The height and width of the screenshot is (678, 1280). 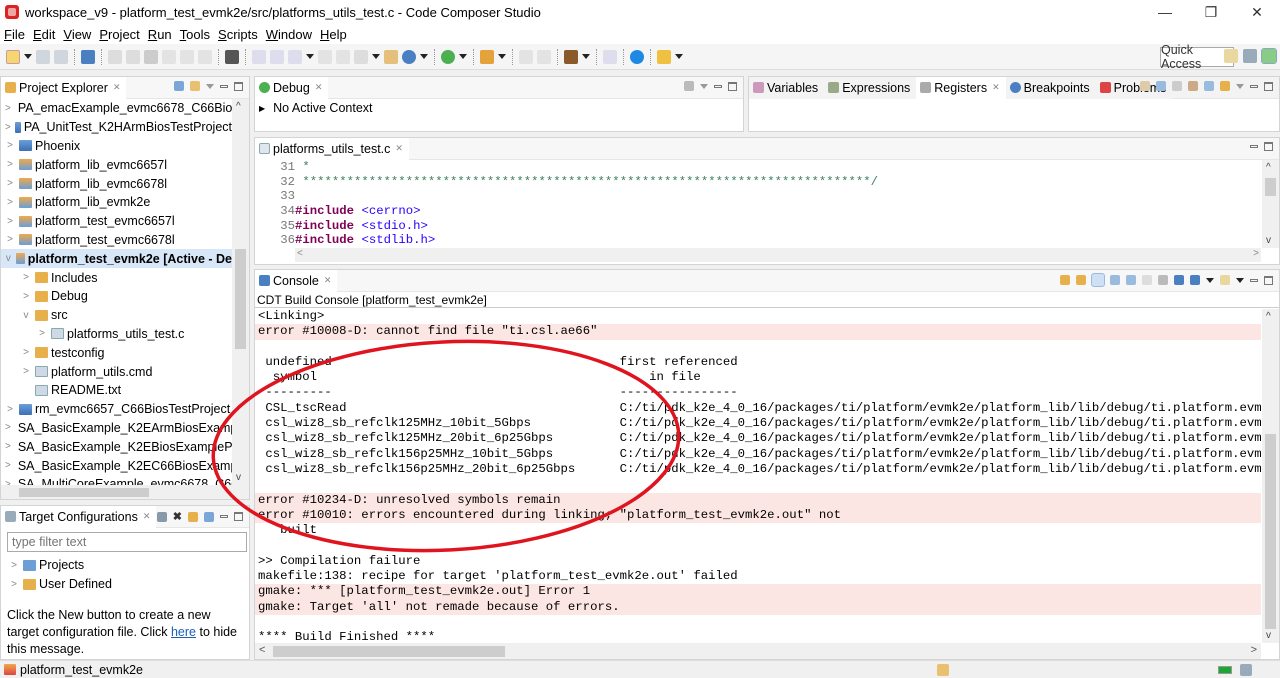 I want to click on menu-view: View, so click(x=77, y=34).